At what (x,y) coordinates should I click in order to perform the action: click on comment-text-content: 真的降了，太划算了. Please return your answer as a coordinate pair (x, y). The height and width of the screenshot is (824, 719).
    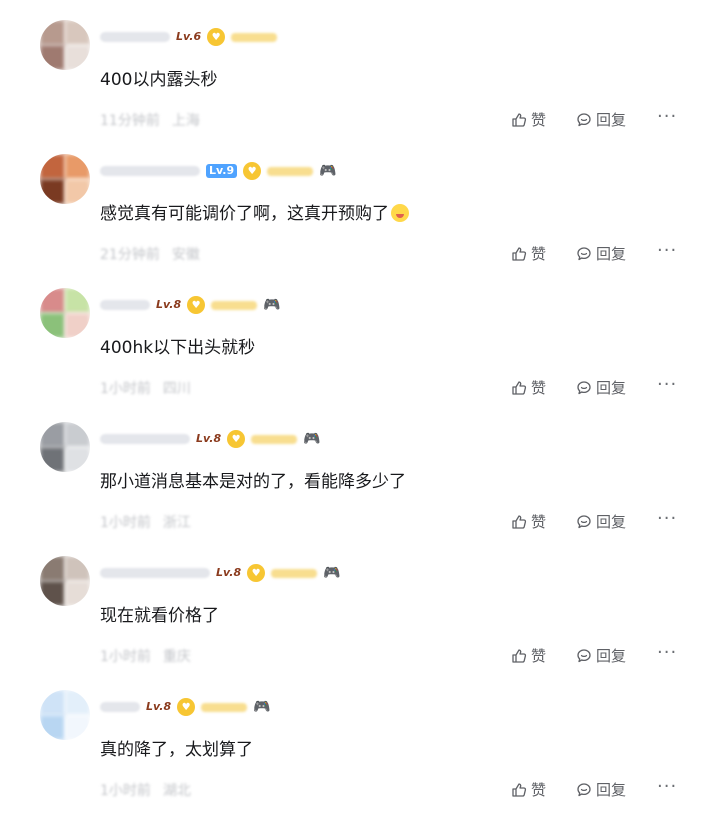
    Looking at the image, I should click on (176, 750).